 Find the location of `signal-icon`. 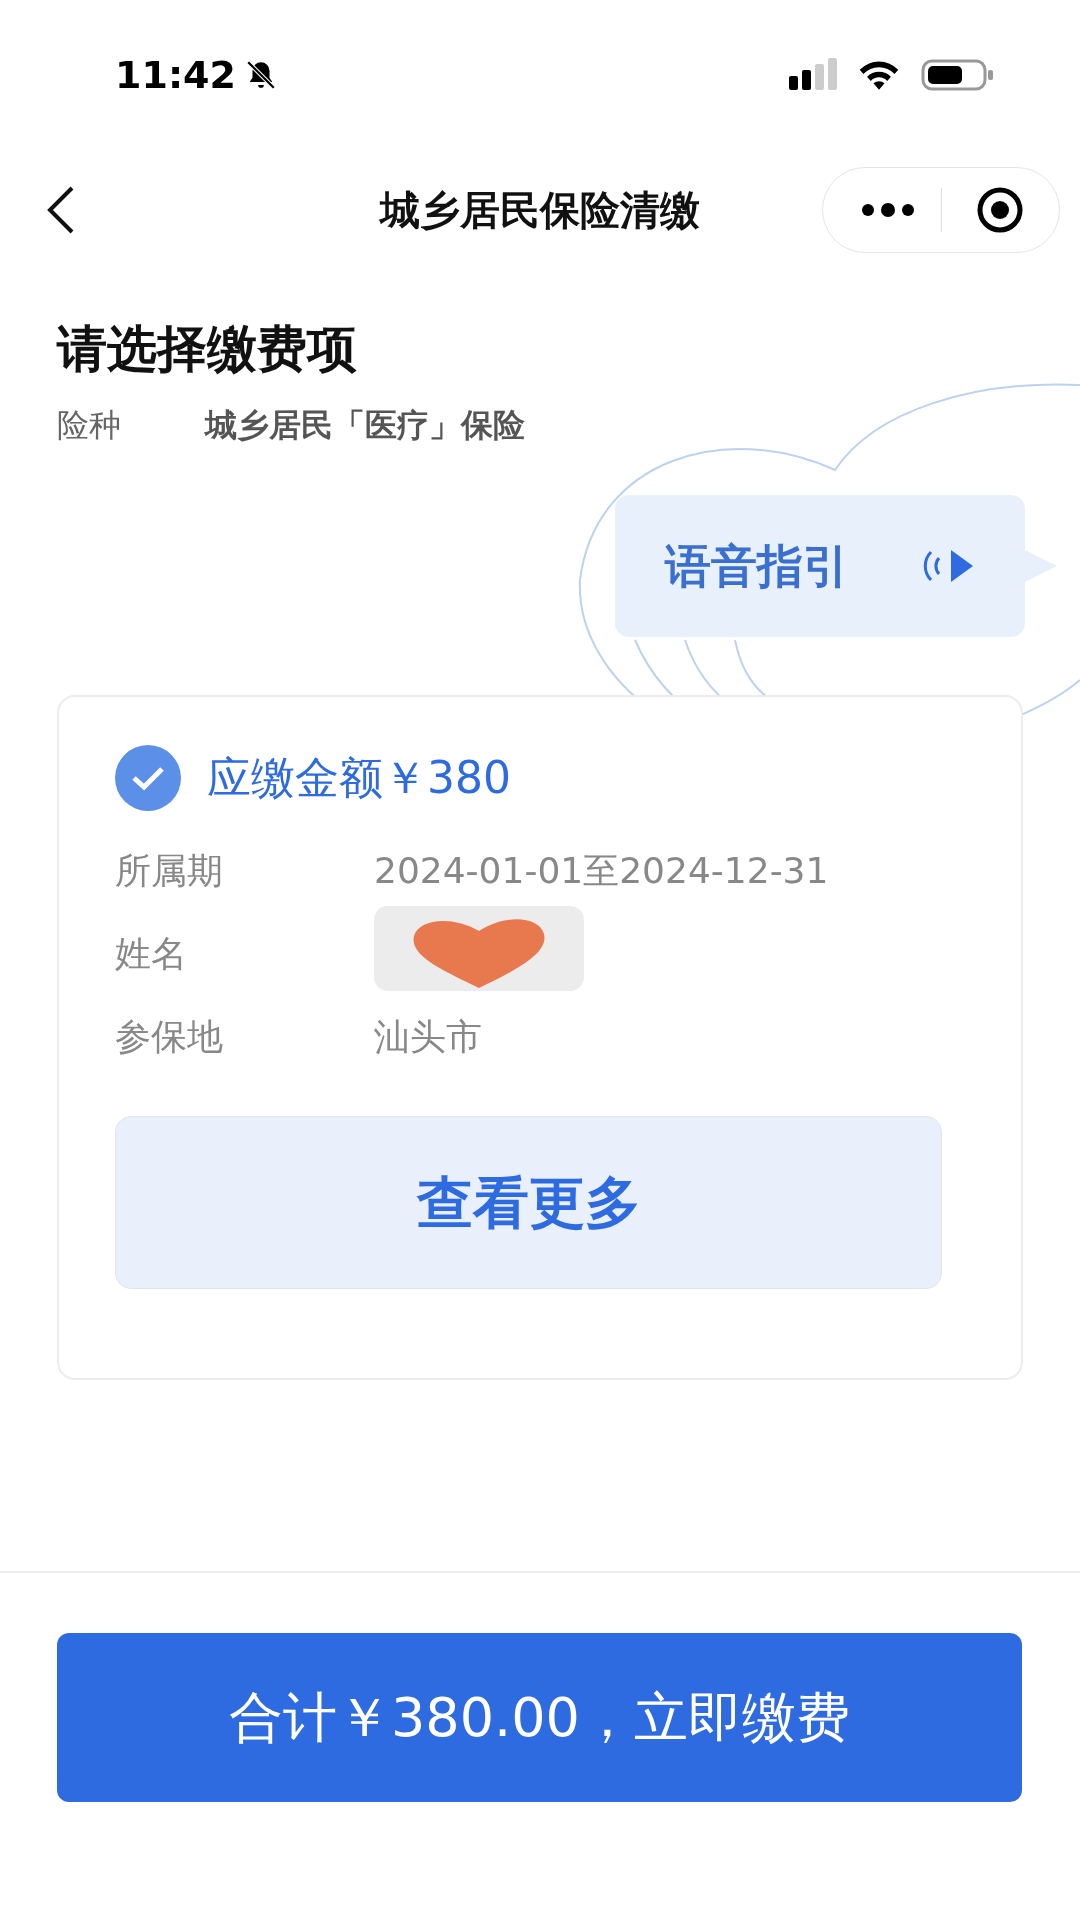

signal-icon is located at coordinates (813, 75).